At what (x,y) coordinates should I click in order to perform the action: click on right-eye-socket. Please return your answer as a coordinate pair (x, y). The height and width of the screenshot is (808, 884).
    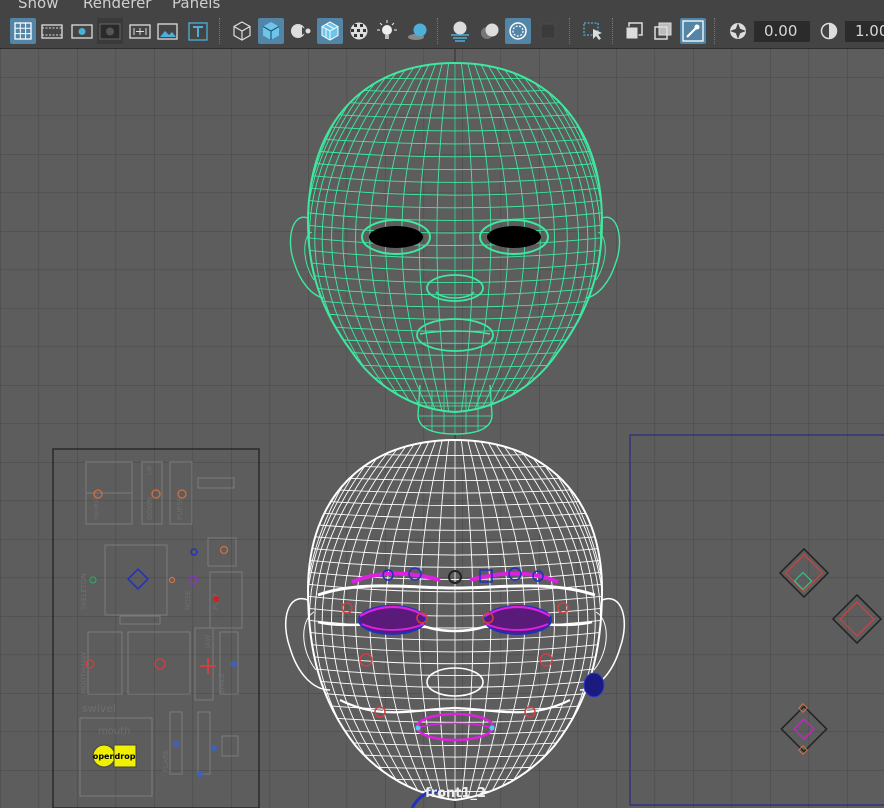
    Looking at the image, I should click on (514, 237).